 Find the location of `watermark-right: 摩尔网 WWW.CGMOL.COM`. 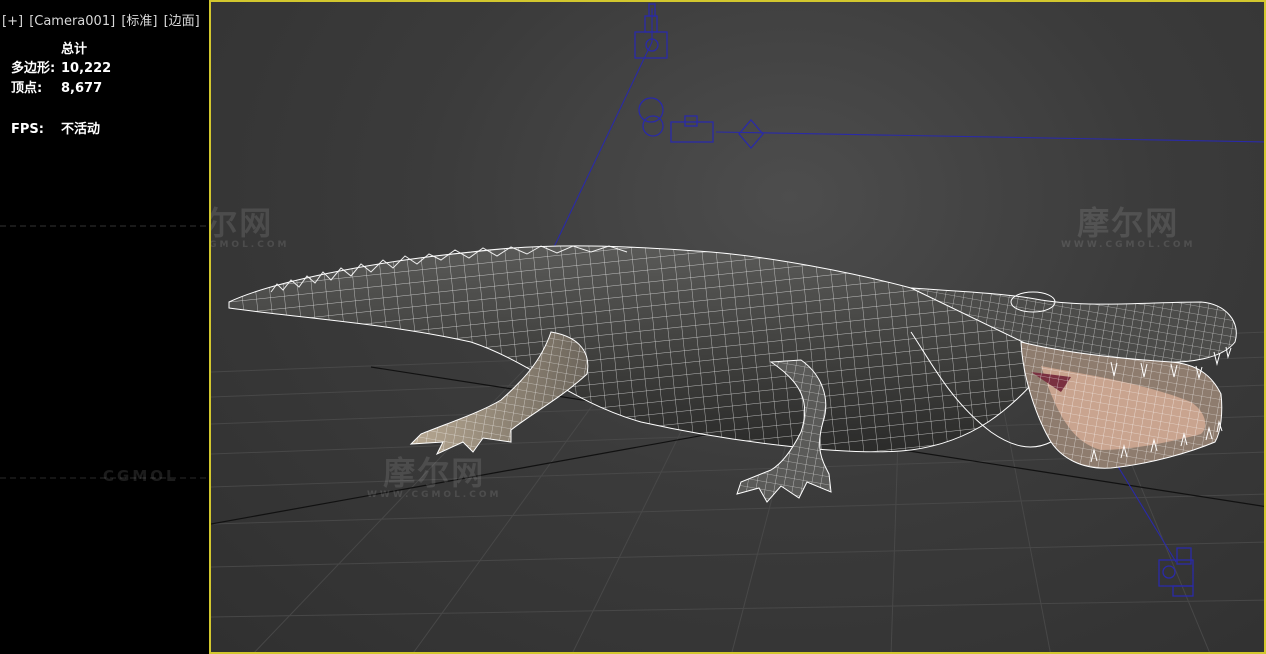

watermark-right: 摩尔网 WWW.CGMOL.COM is located at coordinates (1128, 227).